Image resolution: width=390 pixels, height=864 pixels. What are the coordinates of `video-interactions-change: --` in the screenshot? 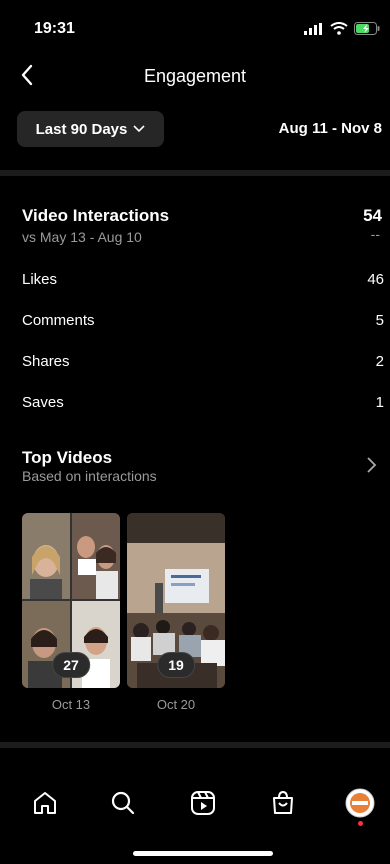 It's located at (375, 234).